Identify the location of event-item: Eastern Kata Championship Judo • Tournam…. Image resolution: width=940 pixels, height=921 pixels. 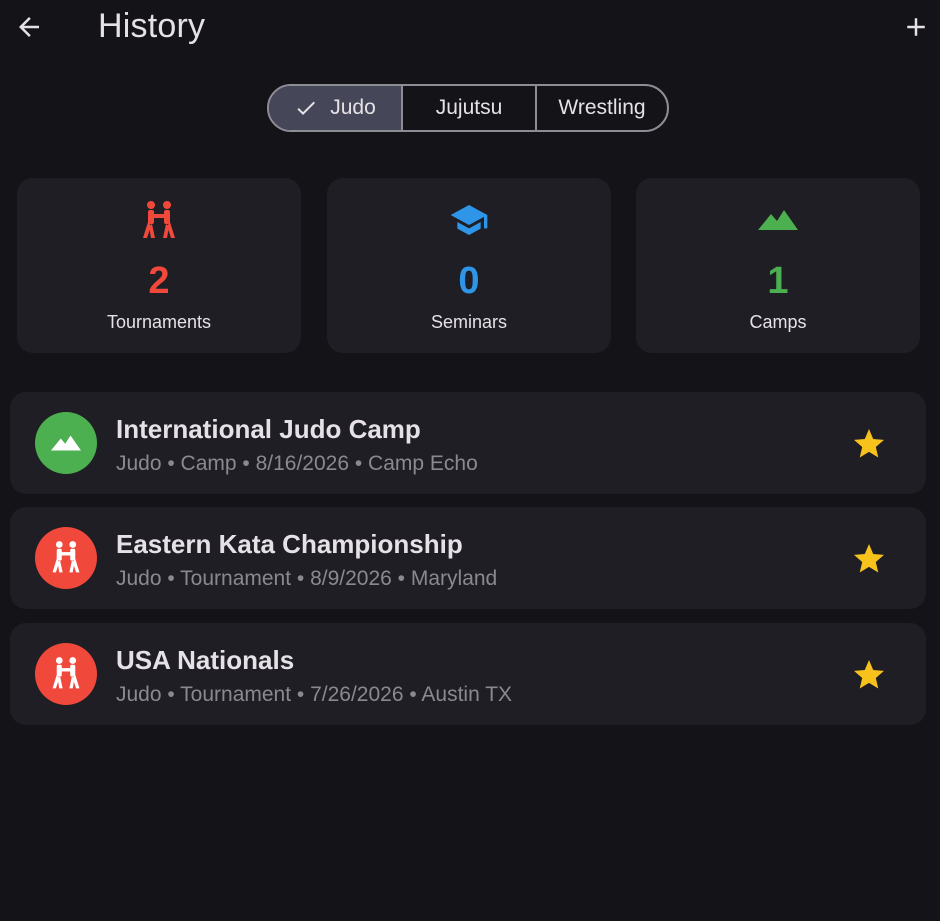
(468, 558).